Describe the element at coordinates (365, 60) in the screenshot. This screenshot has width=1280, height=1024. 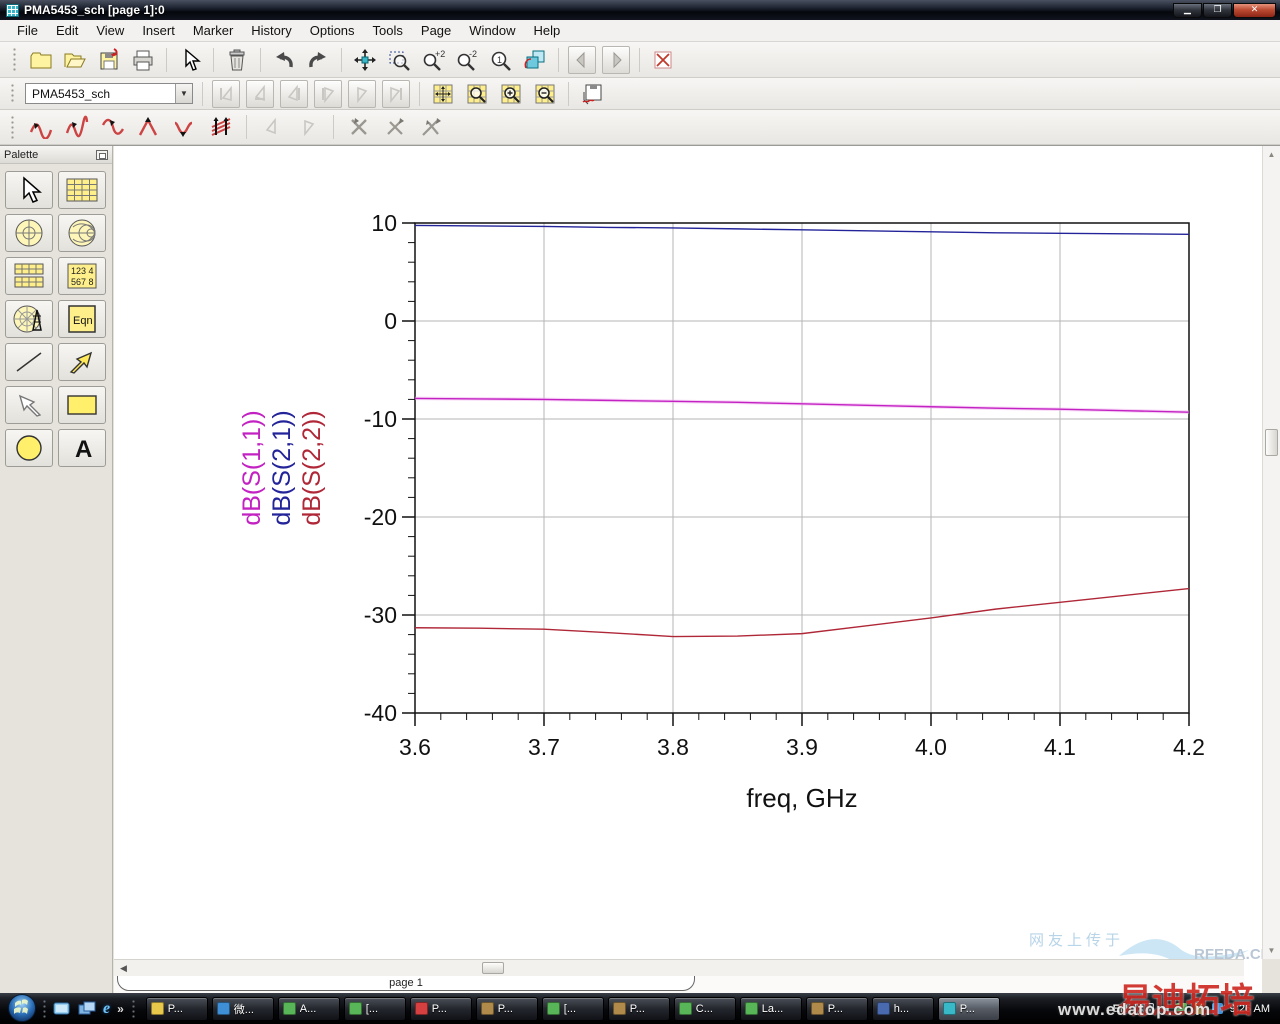
I see `move-button` at that location.